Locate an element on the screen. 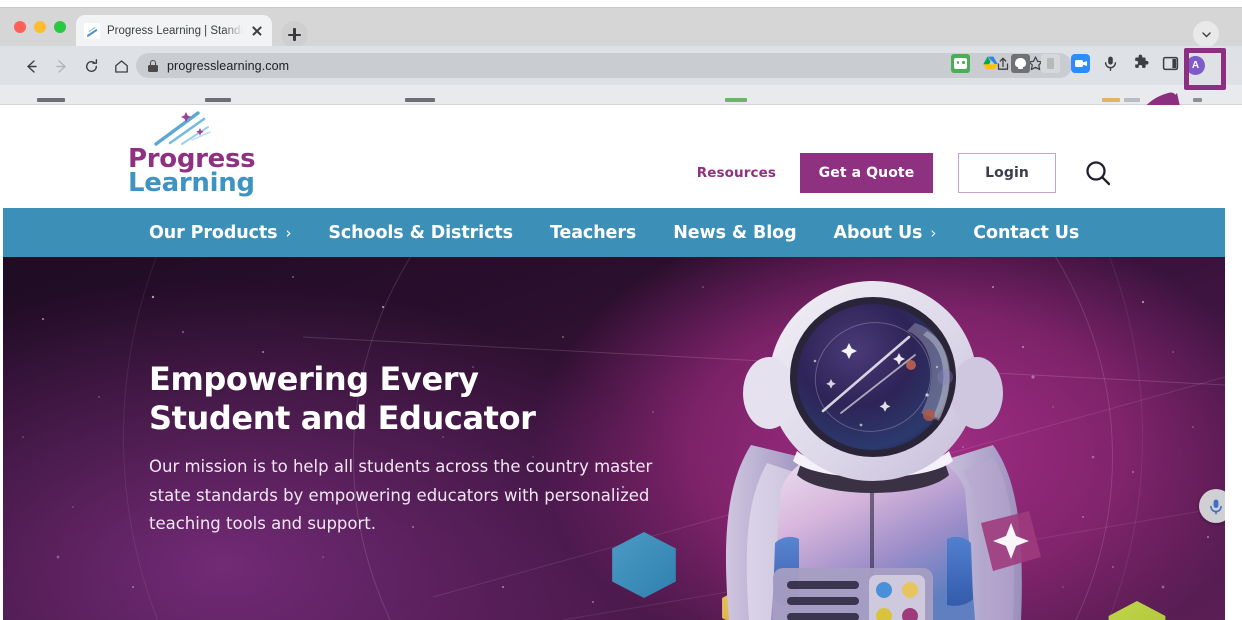 The image size is (1242, 620). hero-title: Empowering Every Student and Educator is located at coordinates (342, 399).